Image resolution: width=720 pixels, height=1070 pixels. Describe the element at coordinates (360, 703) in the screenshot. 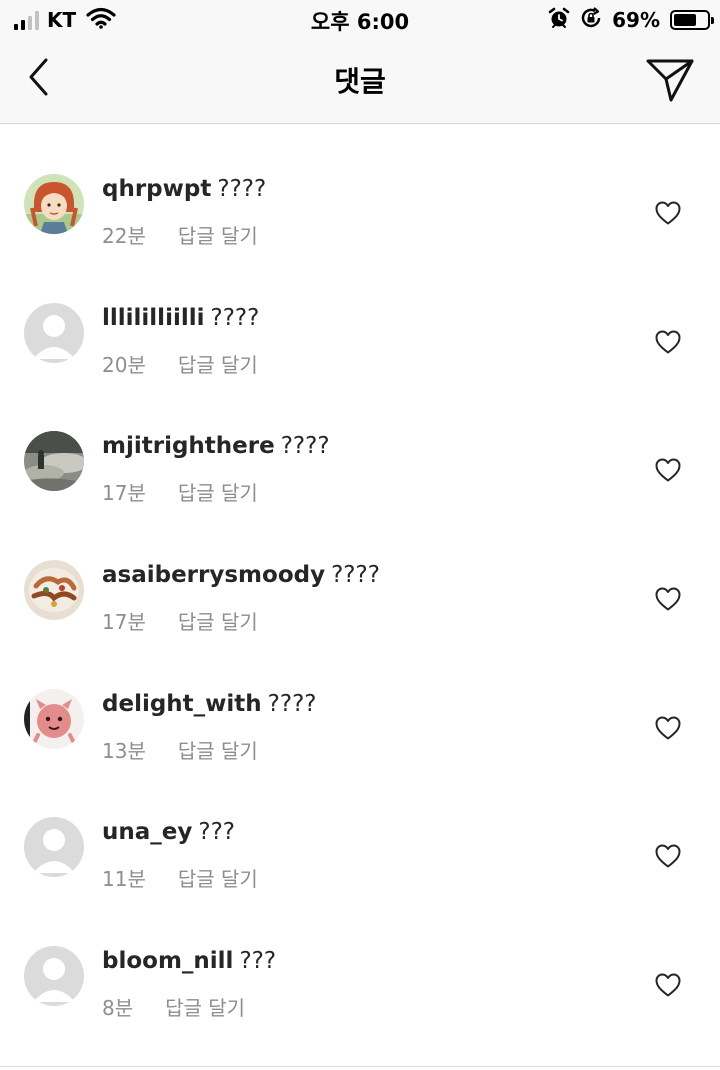

I see `comment-item: delight_with???? 13분 답글 달기` at that location.